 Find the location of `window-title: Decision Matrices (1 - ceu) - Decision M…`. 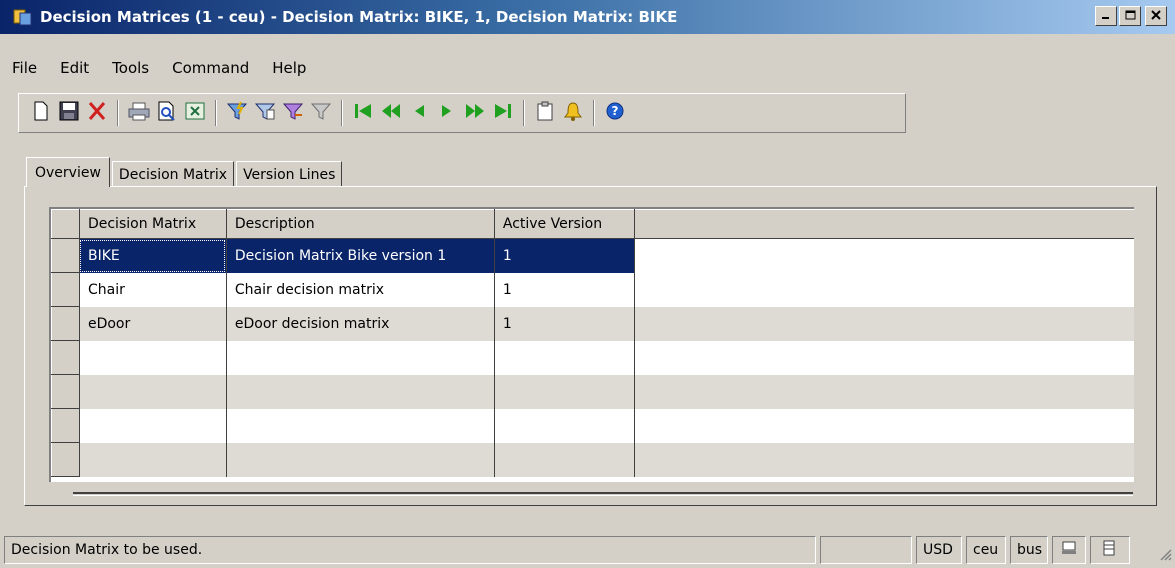

window-title: Decision Matrices (1 - ceu) - Decision M… is located at coordinates (359, 17).